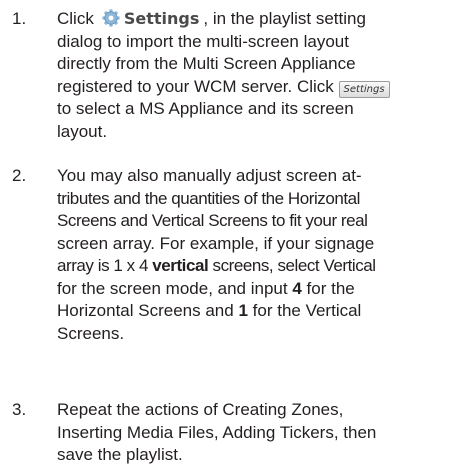 The image size is (475, 475). I want to click on line: save the playlist., so click(120, 454).